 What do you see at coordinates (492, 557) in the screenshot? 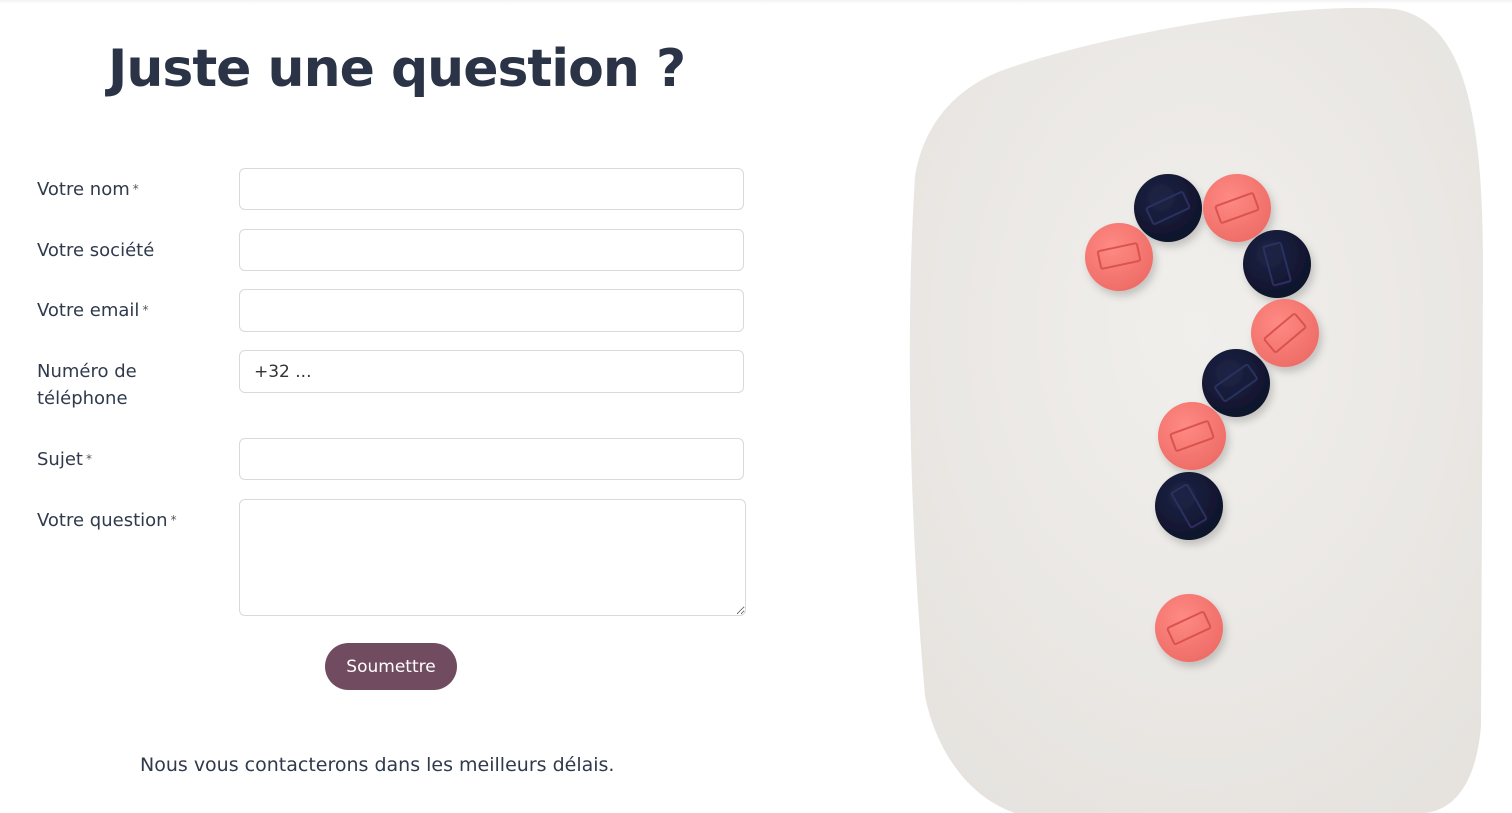
I see `question-textarea` at bounding box center [492, 557].